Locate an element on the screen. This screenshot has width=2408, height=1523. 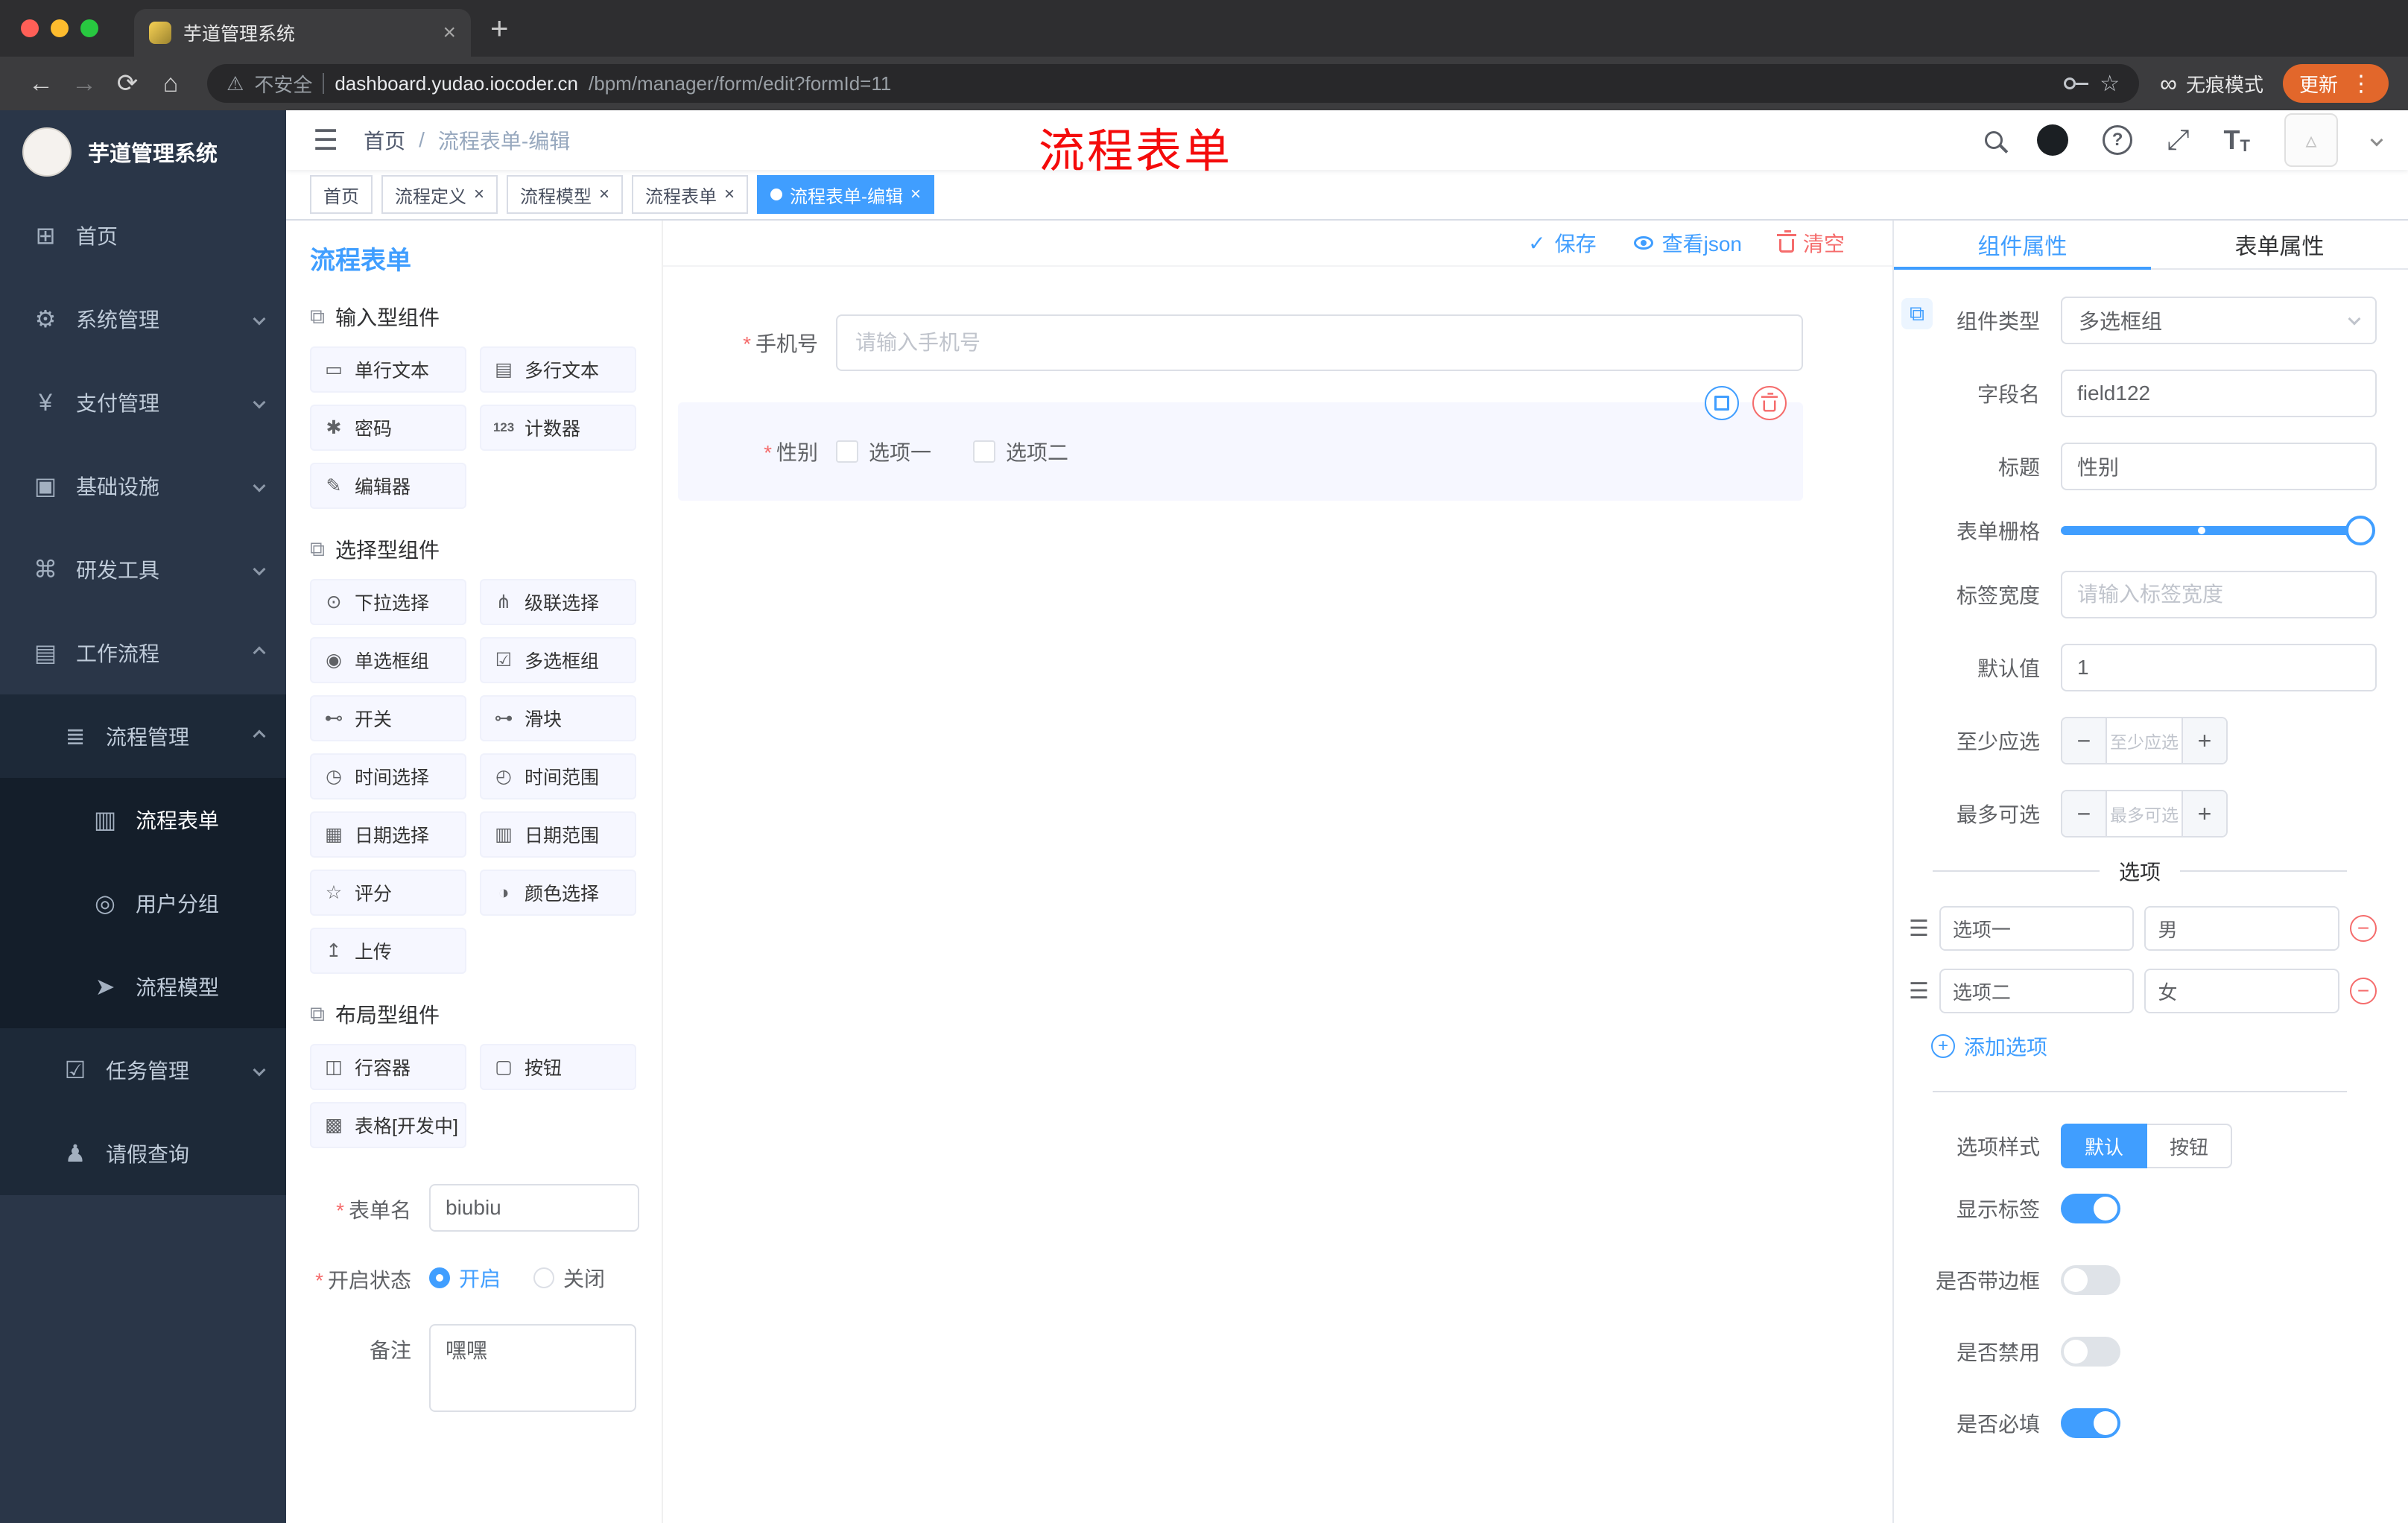
hamburger-icon: ☰ is located at coordinates (325, 140).